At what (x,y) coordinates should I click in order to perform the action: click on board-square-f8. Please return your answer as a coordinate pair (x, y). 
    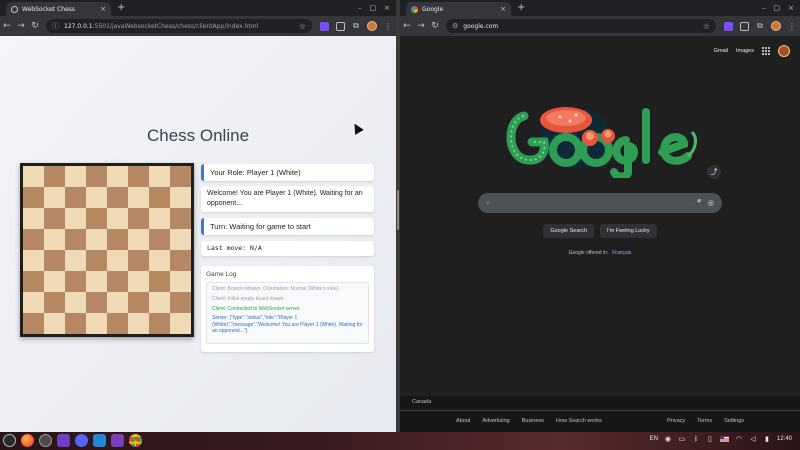
    Looking at the image, I should click on (138, 176).